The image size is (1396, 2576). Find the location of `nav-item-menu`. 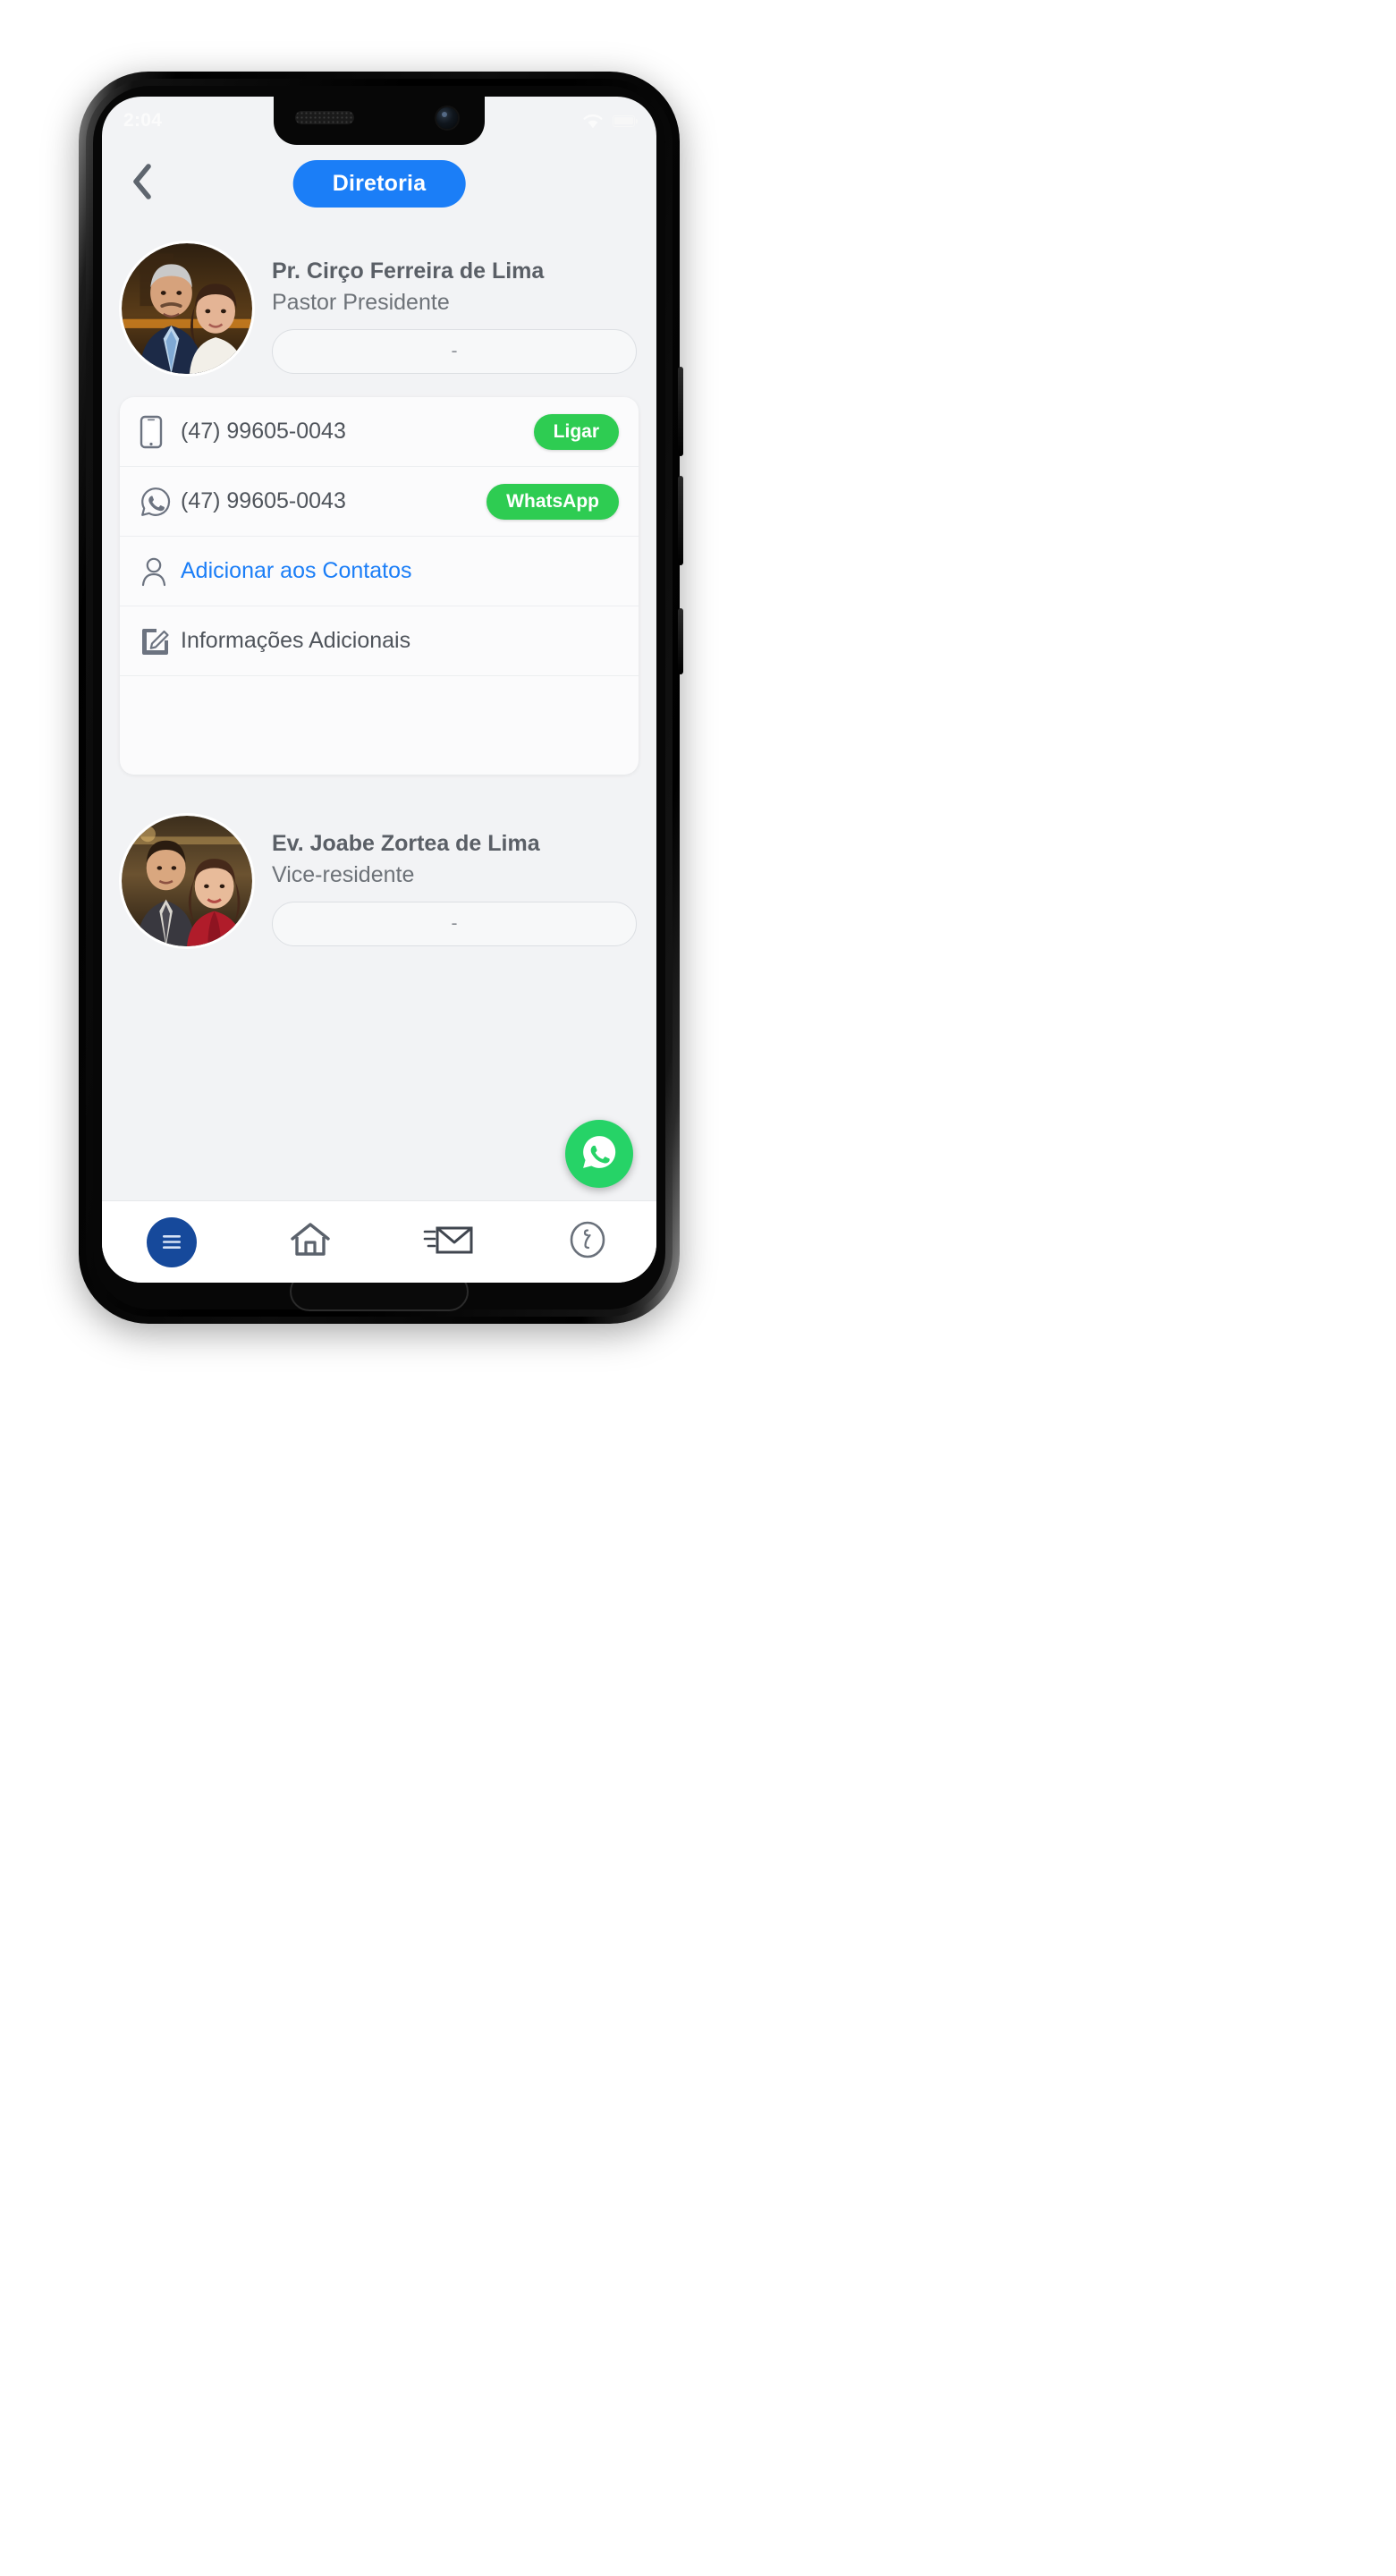

nav-item-menu is located at coordinates (171, 1242).